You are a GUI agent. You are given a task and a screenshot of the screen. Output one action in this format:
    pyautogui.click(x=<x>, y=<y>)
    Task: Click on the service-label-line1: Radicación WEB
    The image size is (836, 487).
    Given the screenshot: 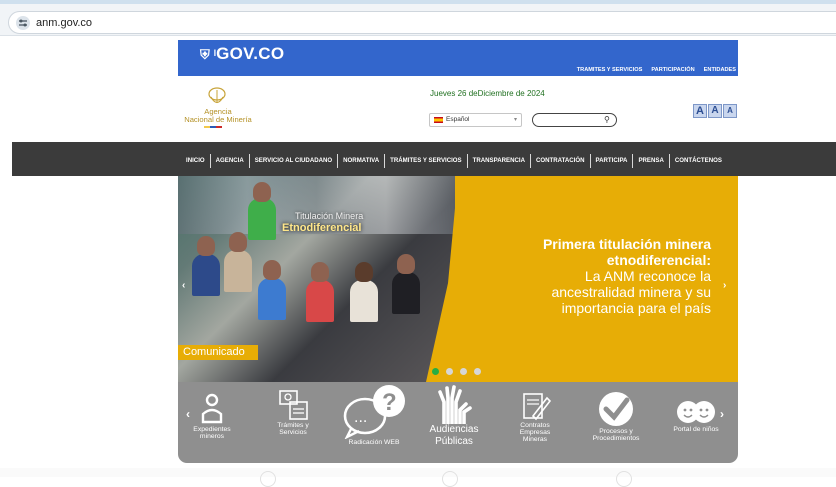 What is the action you would take?
    pyautogui.click(x=374, y=442)
    